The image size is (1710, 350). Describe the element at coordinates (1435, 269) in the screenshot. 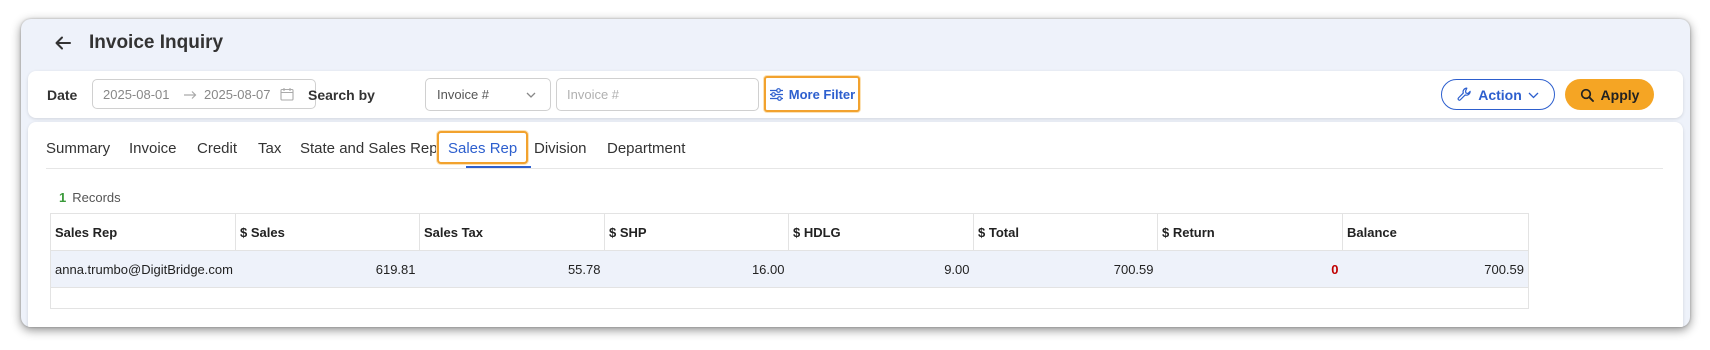

I see `cell-balance: 700.59` at that location.